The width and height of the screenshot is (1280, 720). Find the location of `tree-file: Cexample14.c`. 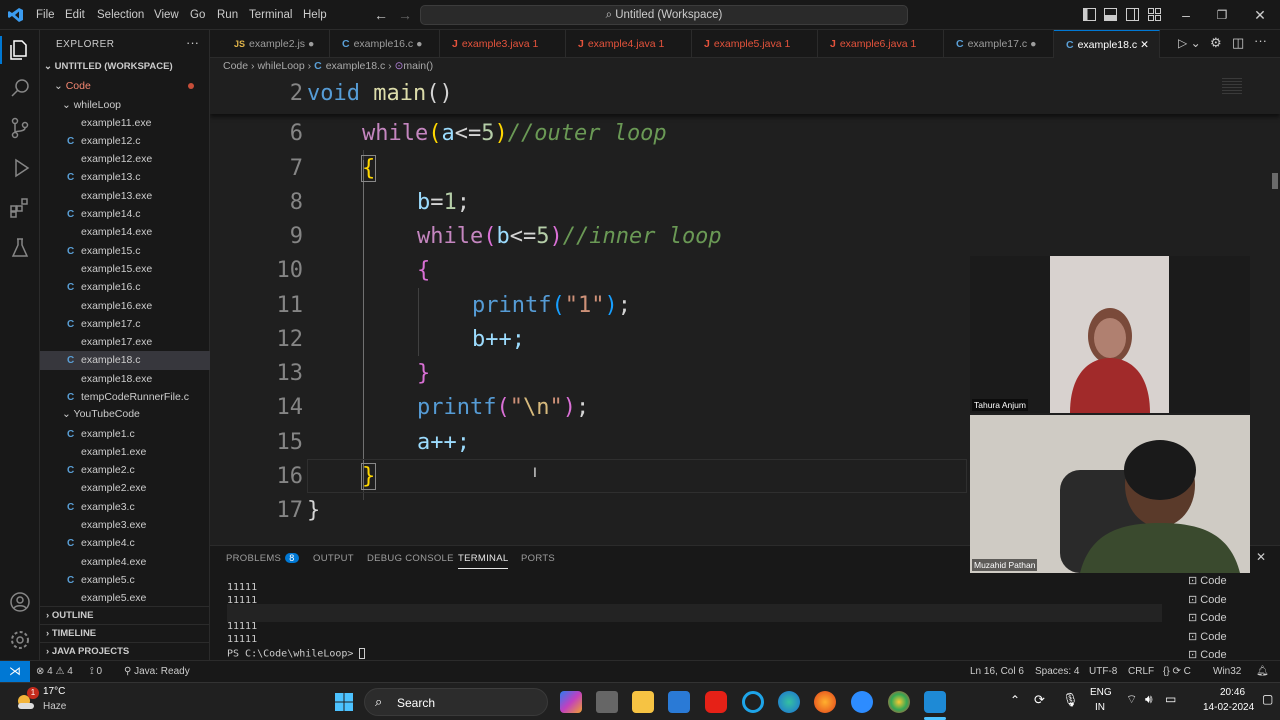

tree-file: Cexample14.c is located at coordinates (125, 214).